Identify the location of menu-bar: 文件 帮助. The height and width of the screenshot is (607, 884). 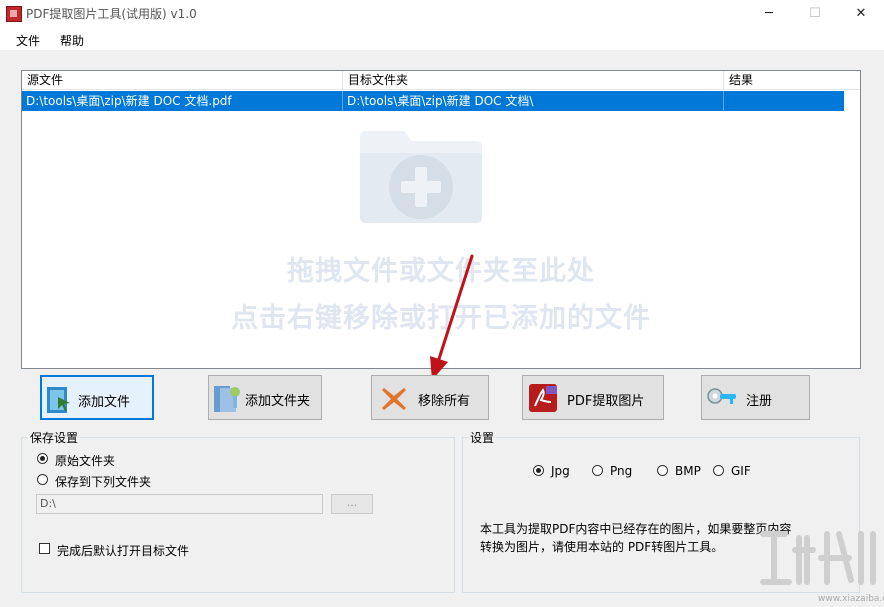
(442, 39).